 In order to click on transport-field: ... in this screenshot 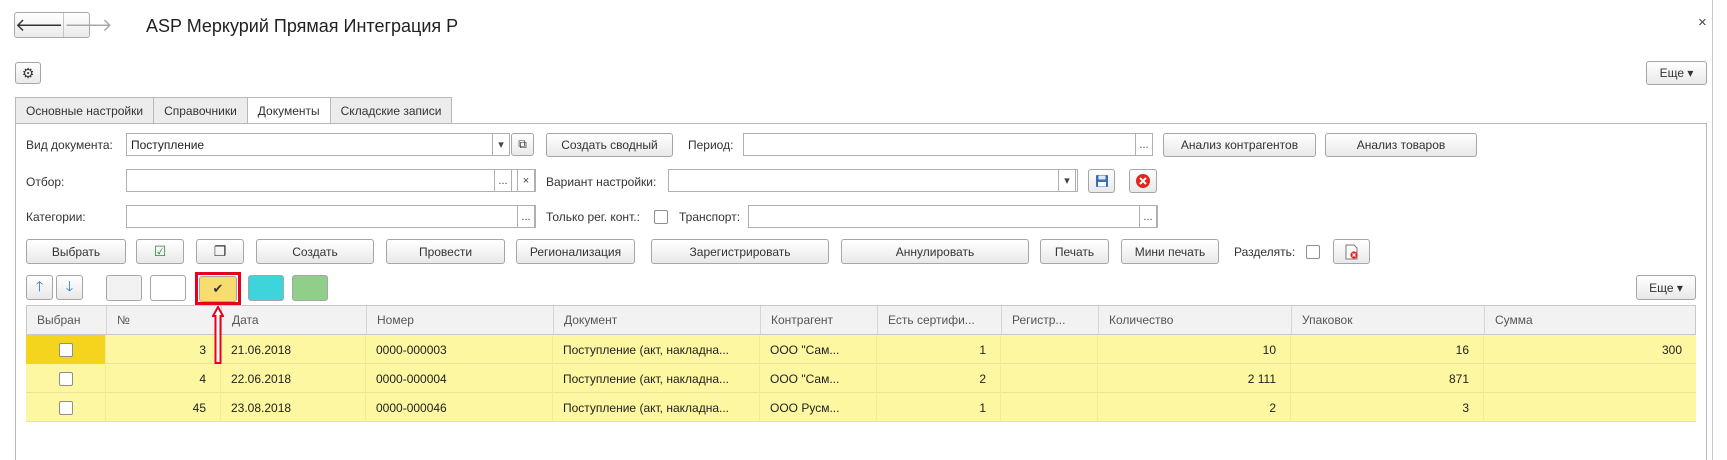, I will do `click(953, 216)`.